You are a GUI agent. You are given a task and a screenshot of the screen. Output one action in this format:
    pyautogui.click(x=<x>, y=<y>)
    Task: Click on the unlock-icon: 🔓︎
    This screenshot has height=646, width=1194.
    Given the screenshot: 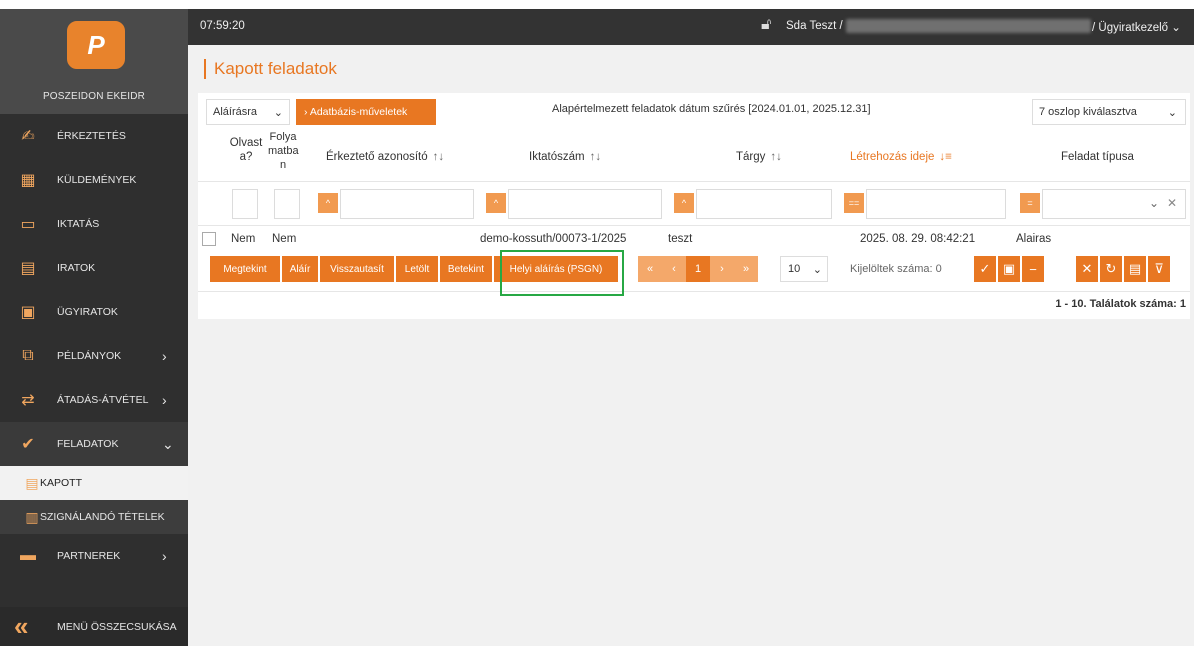 What is the action you would take?
    pyautogui.click(x=766, y=25)
    